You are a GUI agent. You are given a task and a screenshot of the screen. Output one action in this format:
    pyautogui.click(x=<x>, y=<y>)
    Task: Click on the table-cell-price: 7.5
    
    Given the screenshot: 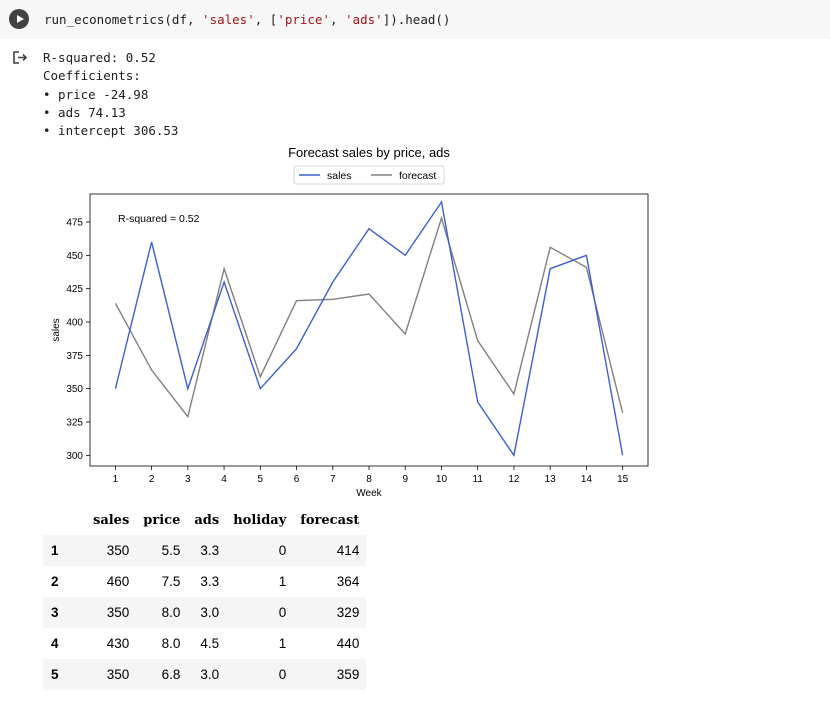 What is the action you would take?
    pyautogui.click(x=162, y=581)
    